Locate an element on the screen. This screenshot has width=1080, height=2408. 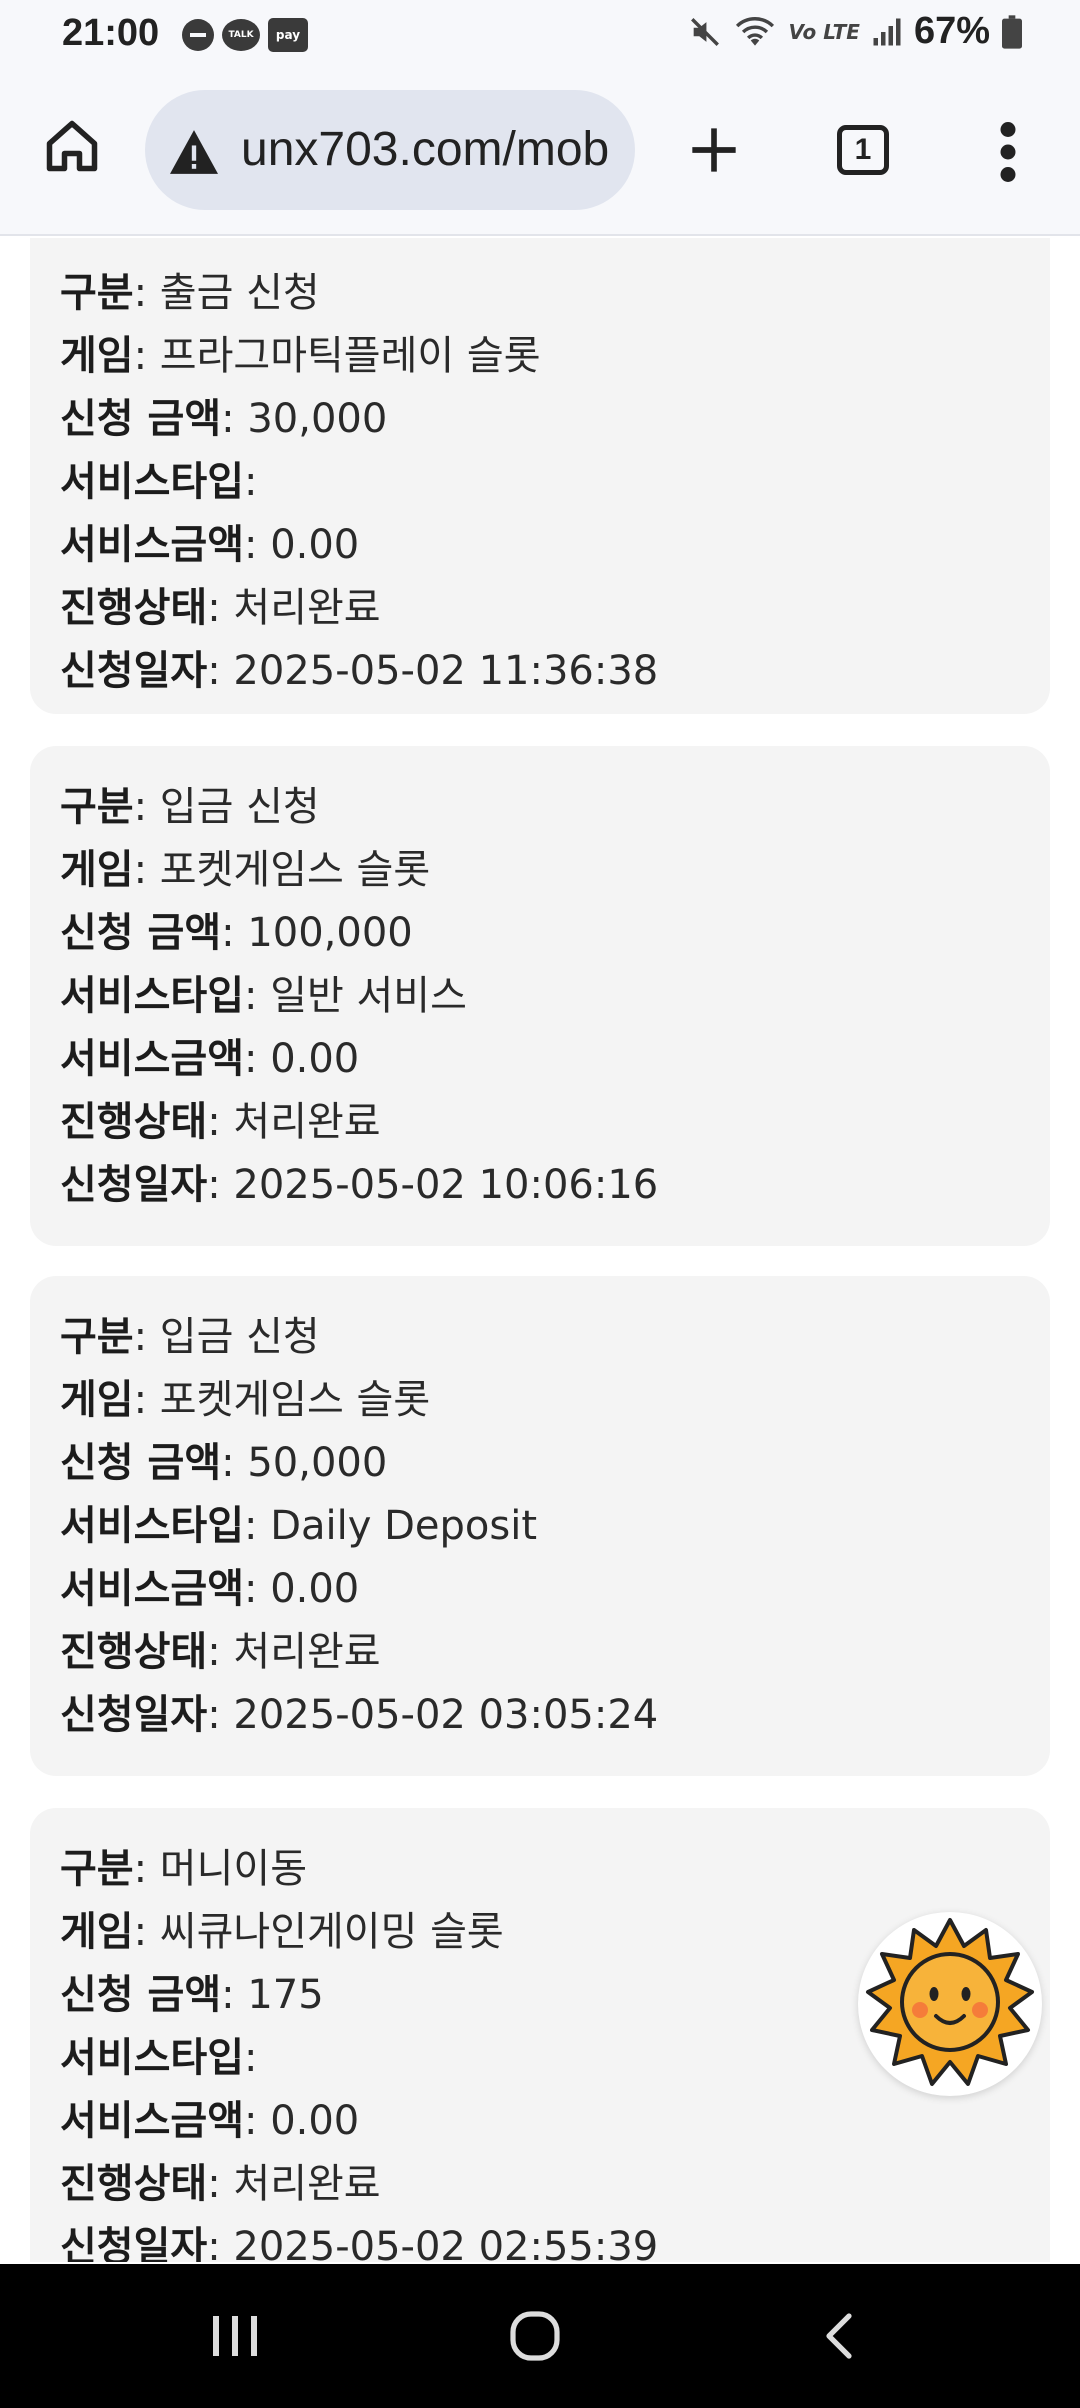
url-text: unx703.com/mob is located at coordinates (425, 149).